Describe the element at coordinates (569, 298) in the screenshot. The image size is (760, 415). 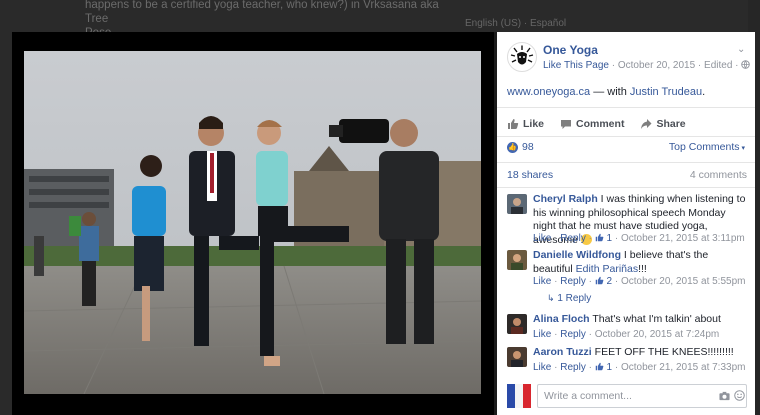
I see `view-replies-link: ↳ 1 Reply` at that location.